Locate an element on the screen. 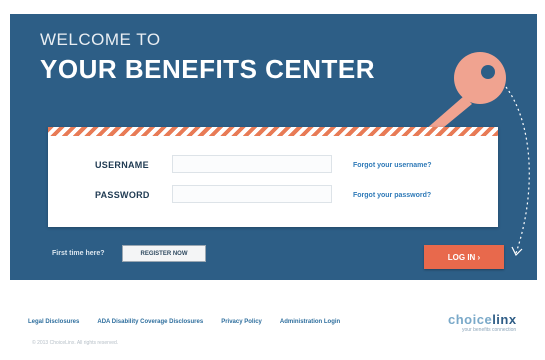 Image resolution: width=545 pixels, height=360 pixels. login-button: LOG IN › is located at coordinates (464, 257).